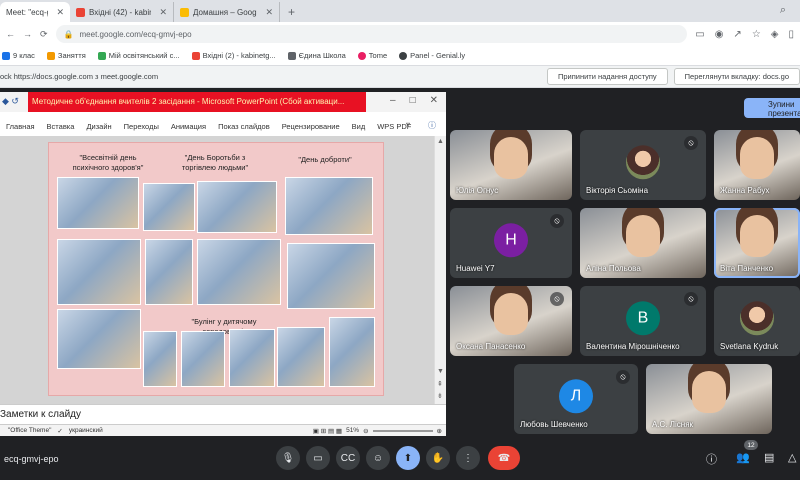  What do you see at coordinates (576, 396) in the screenshot?
I see `avatar: Л` at bounding box center [576, 396].